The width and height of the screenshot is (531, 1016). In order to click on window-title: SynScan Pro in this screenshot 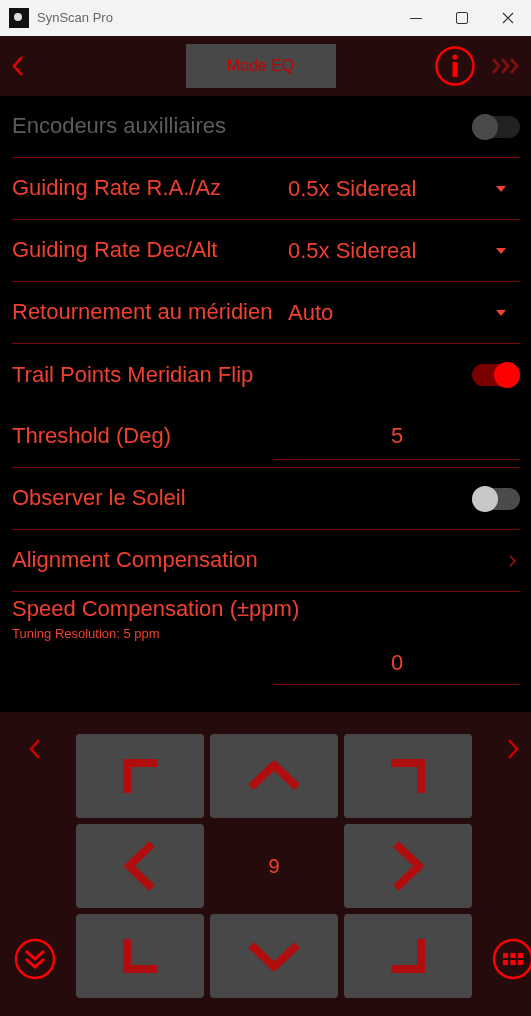, I will do `click(75, 18)`.